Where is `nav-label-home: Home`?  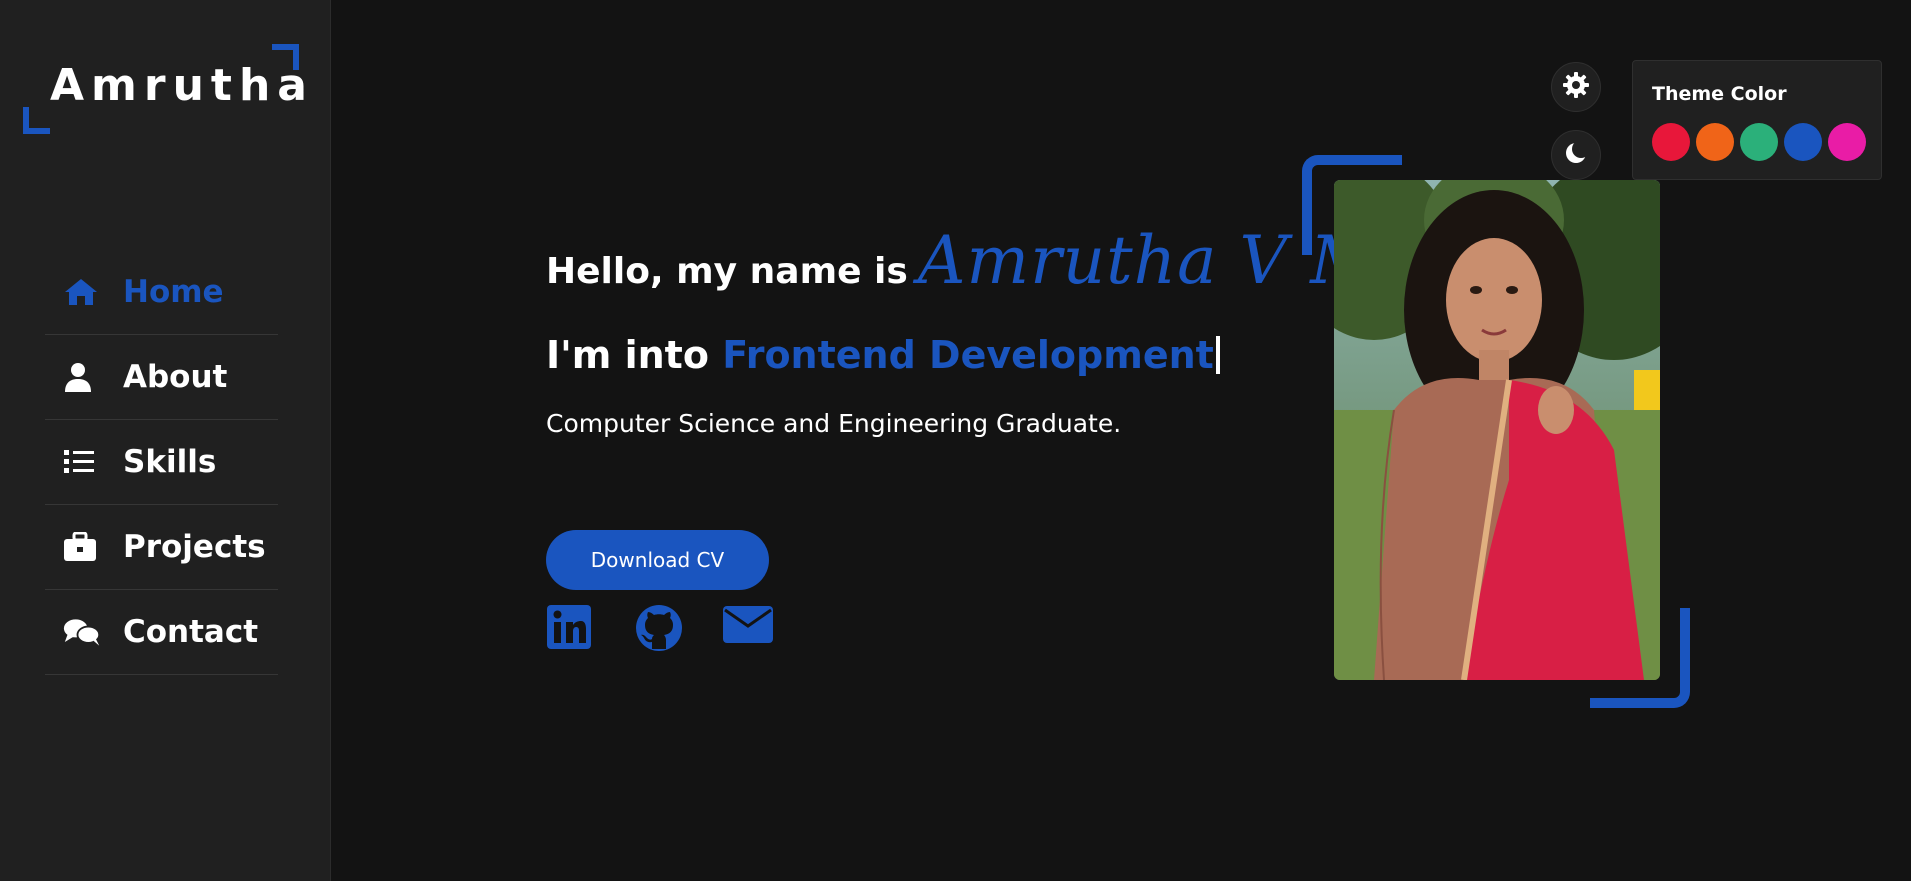
nav-label-home: Home is located at coordinates (173, 292).